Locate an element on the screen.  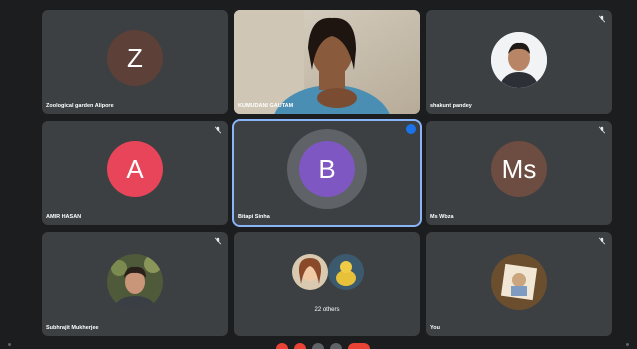
participant-name: KUMUDANI GAUTAM is located at coordinates (266, 106).